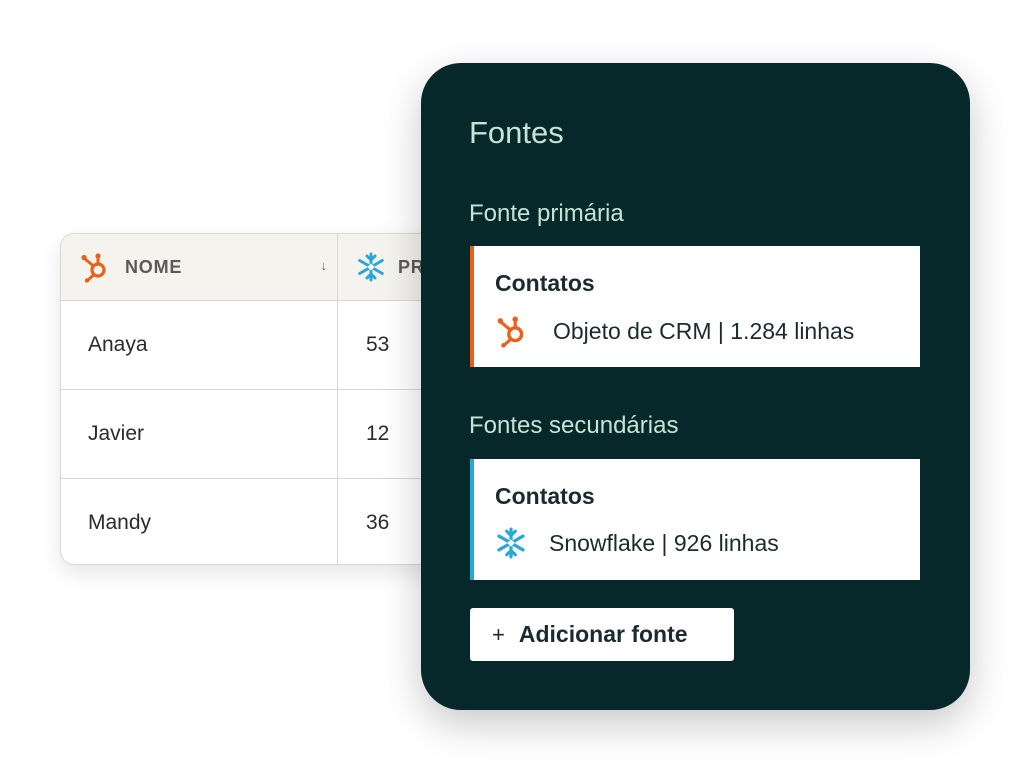  I want to click on table-row: Anaya 53, so click(270, 345).